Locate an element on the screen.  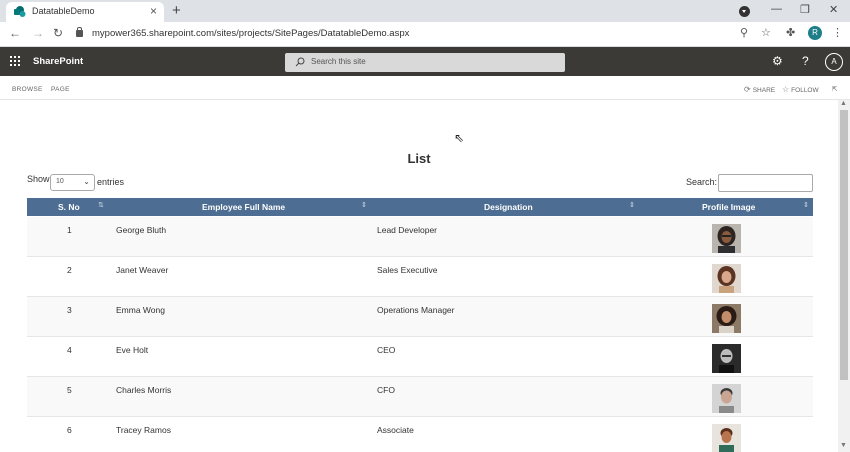
scroll-up-icon: ▲ is located at coordinates (843, 103).